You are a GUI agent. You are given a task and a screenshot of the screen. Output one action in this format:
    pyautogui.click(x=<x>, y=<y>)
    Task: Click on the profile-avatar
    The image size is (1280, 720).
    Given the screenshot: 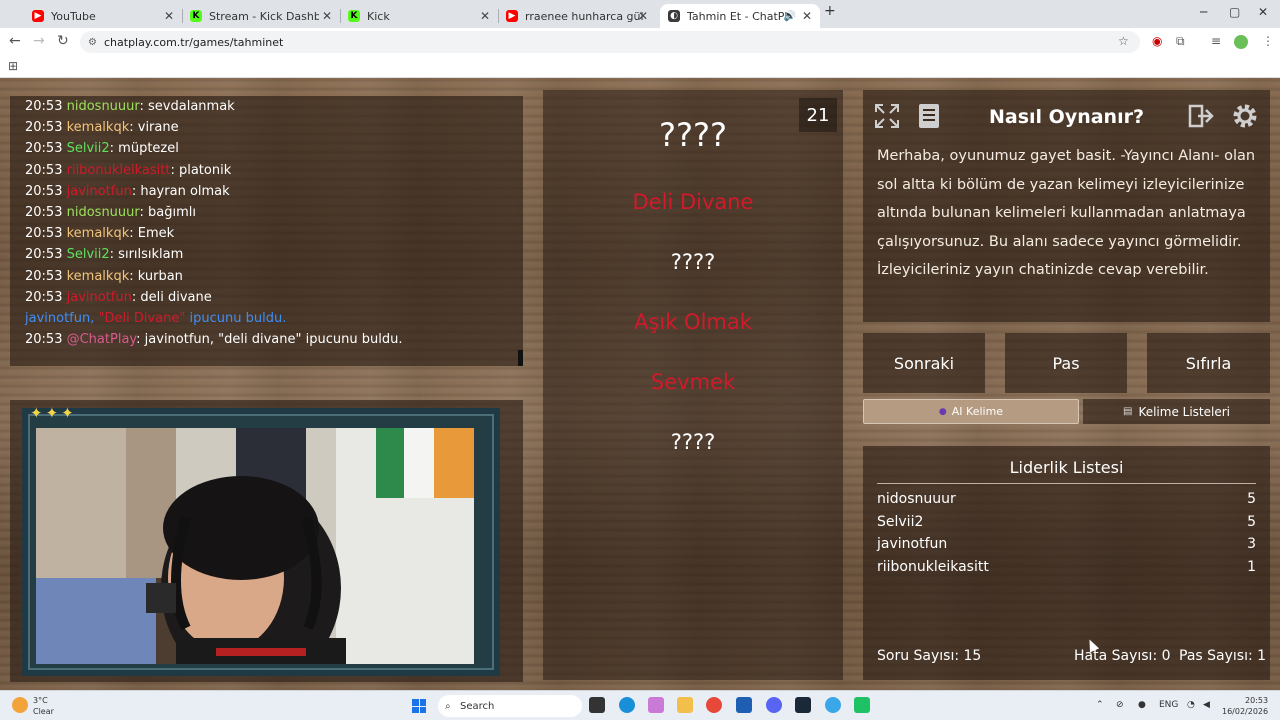 What is the action you would take?
    pyautogui.click(x=1241, y=42)
    